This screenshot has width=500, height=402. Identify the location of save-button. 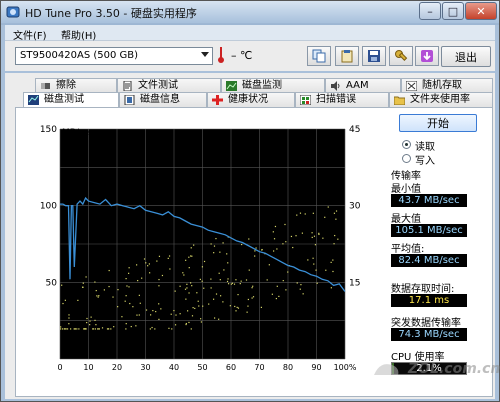
(374, 56).